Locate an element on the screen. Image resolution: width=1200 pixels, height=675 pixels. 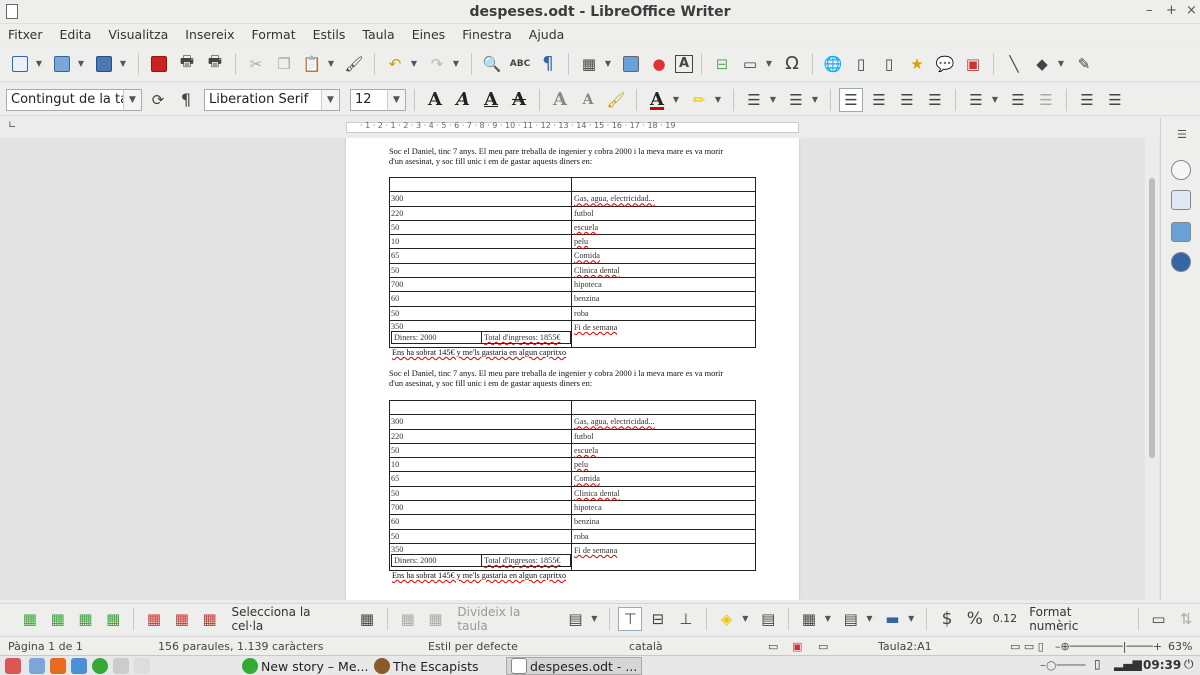
table-cell-status: Taula2:A1 is located at coordinates (905, 646).